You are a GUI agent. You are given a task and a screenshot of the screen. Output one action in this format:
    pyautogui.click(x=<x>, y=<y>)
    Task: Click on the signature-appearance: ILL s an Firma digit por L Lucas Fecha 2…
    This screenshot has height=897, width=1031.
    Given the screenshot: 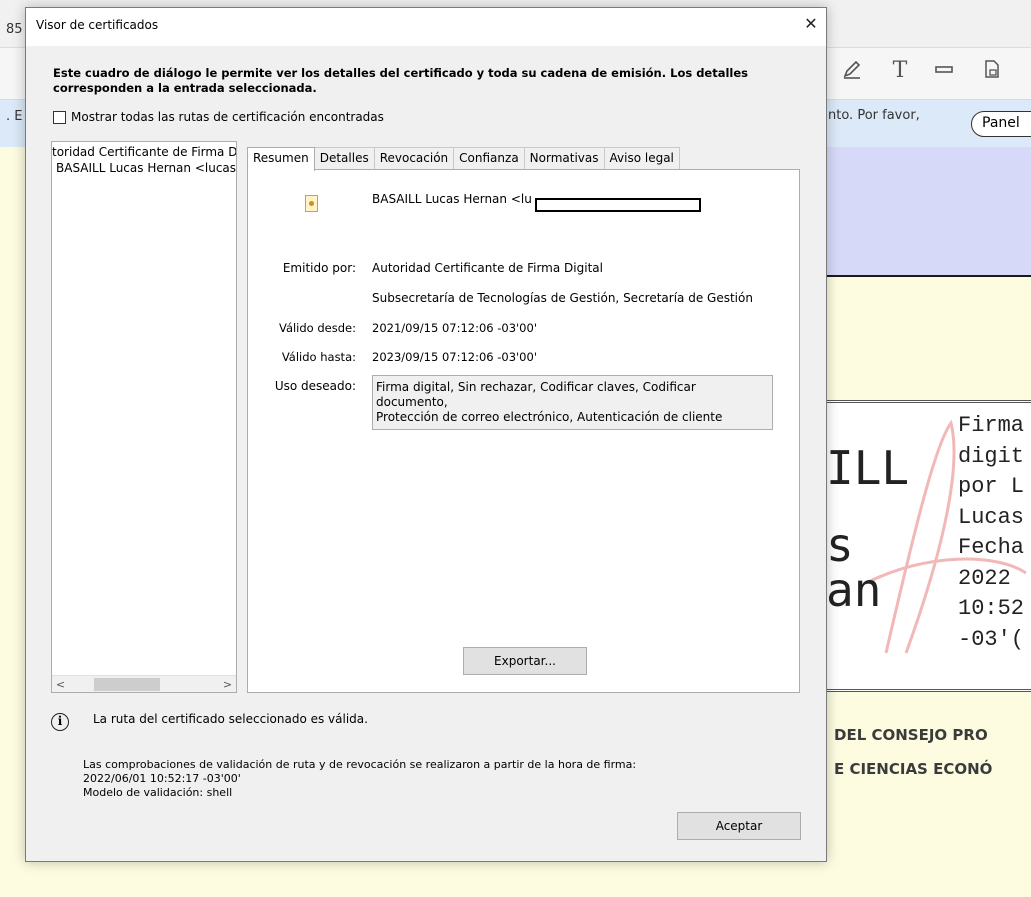 What is the action you would take?
    pyautogui.click(x=928, y=546)
    